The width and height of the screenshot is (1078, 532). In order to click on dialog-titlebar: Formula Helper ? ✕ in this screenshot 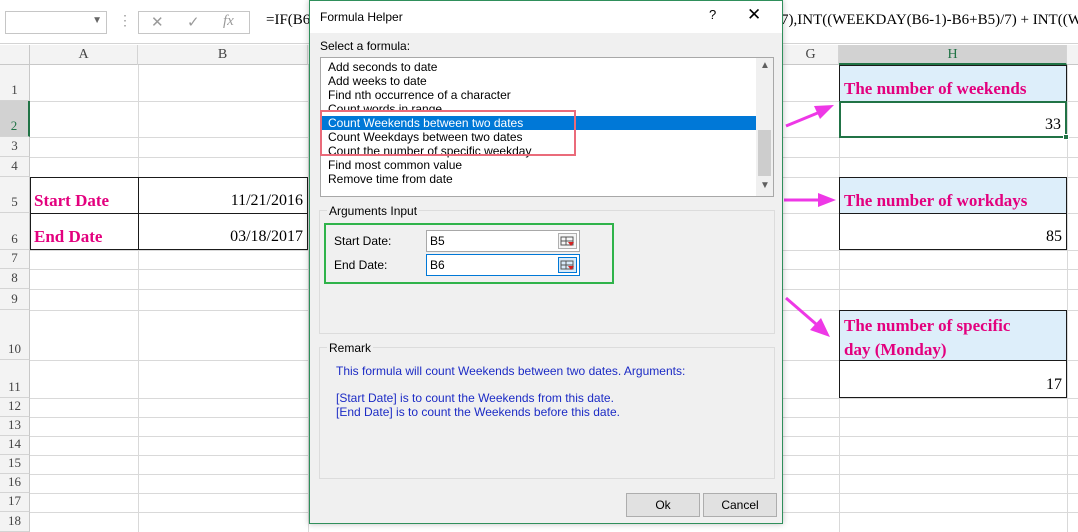, I will do `click(546, 17)`.